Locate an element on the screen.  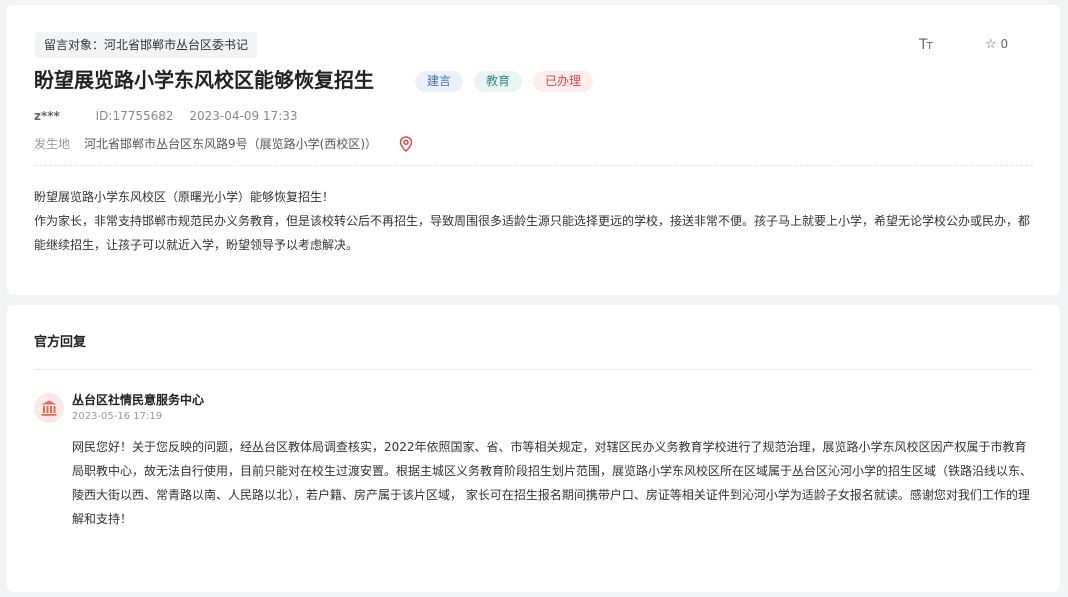
content-line: 盼望展览路小学东风校区（原曙光小学）能够恢复招生！ is located at coordinates (184, 197).